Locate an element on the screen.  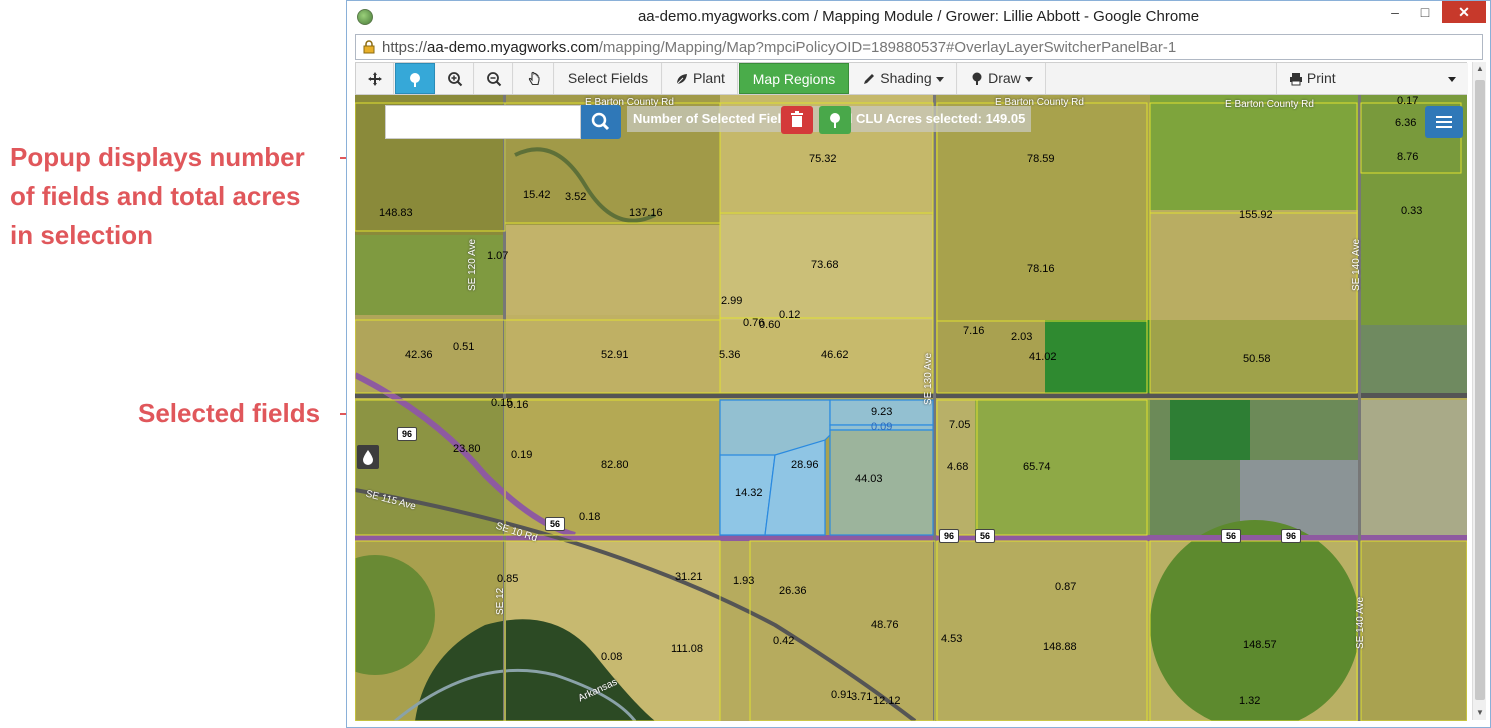
road-label-se130: SE 130 Ave is located at coordinates (928, 378).